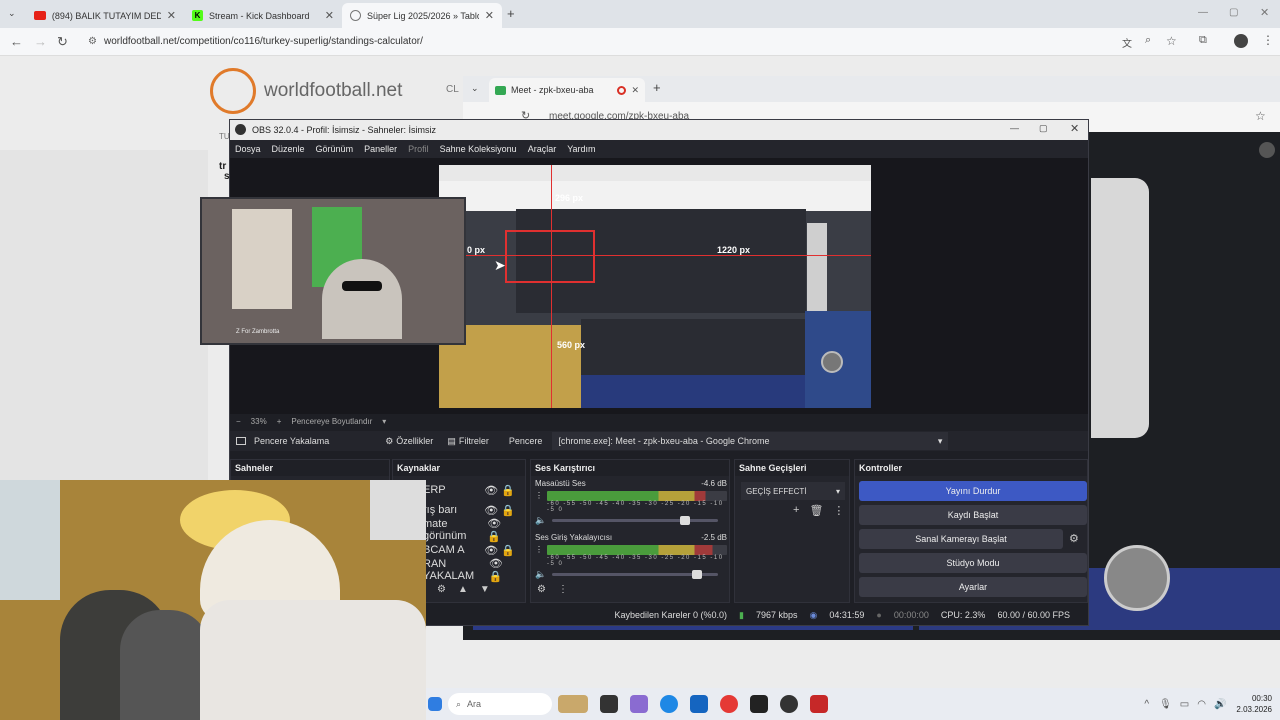  I want to click on streamer-figure, so click(362, 299).